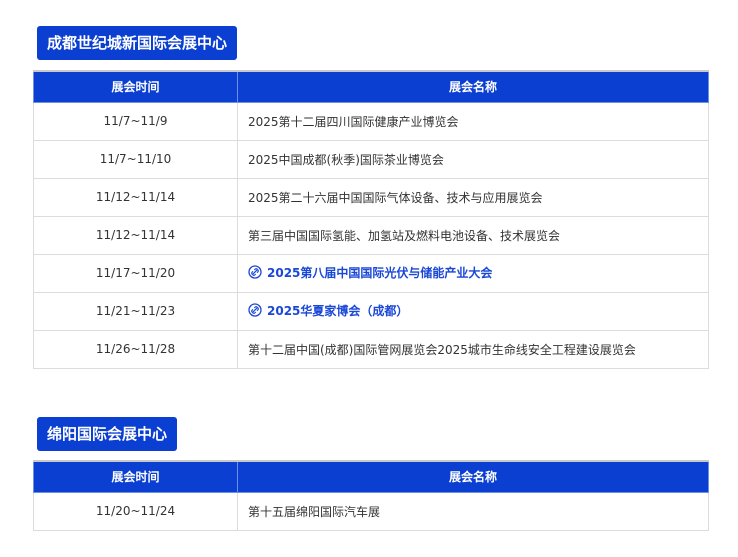  What do you see at coordinates (379, 272) in the screenshot?
I see `expo-link-label: 2025第八届中国国际光伏与储能产业大会` at bounding box center [379, 272].